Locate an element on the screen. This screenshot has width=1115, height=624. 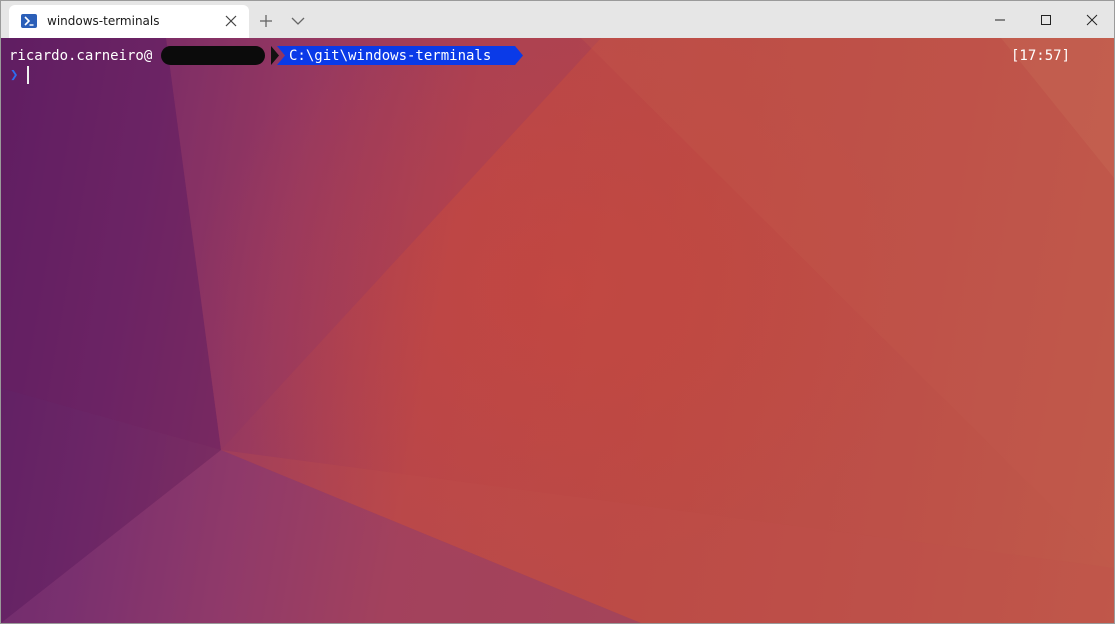
chevron-down-icon is located at coordinates (298, 21).